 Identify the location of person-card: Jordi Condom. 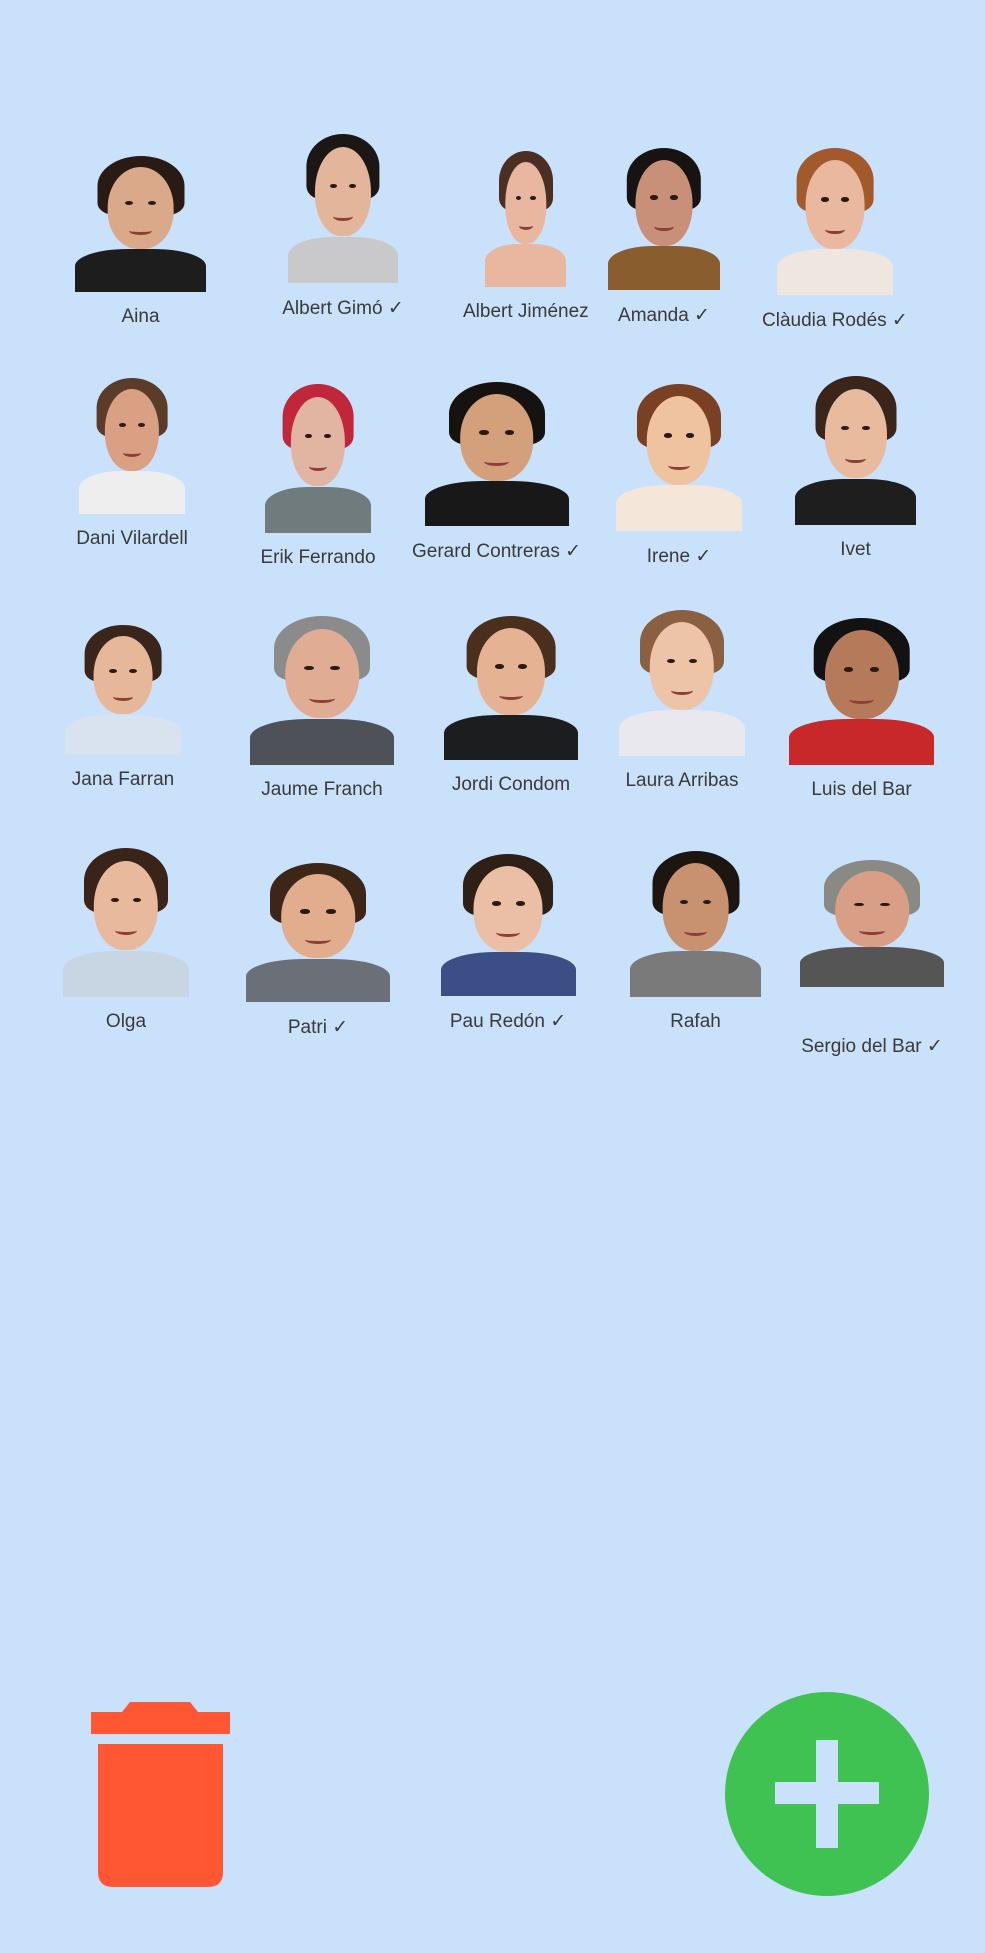
(511, 703).